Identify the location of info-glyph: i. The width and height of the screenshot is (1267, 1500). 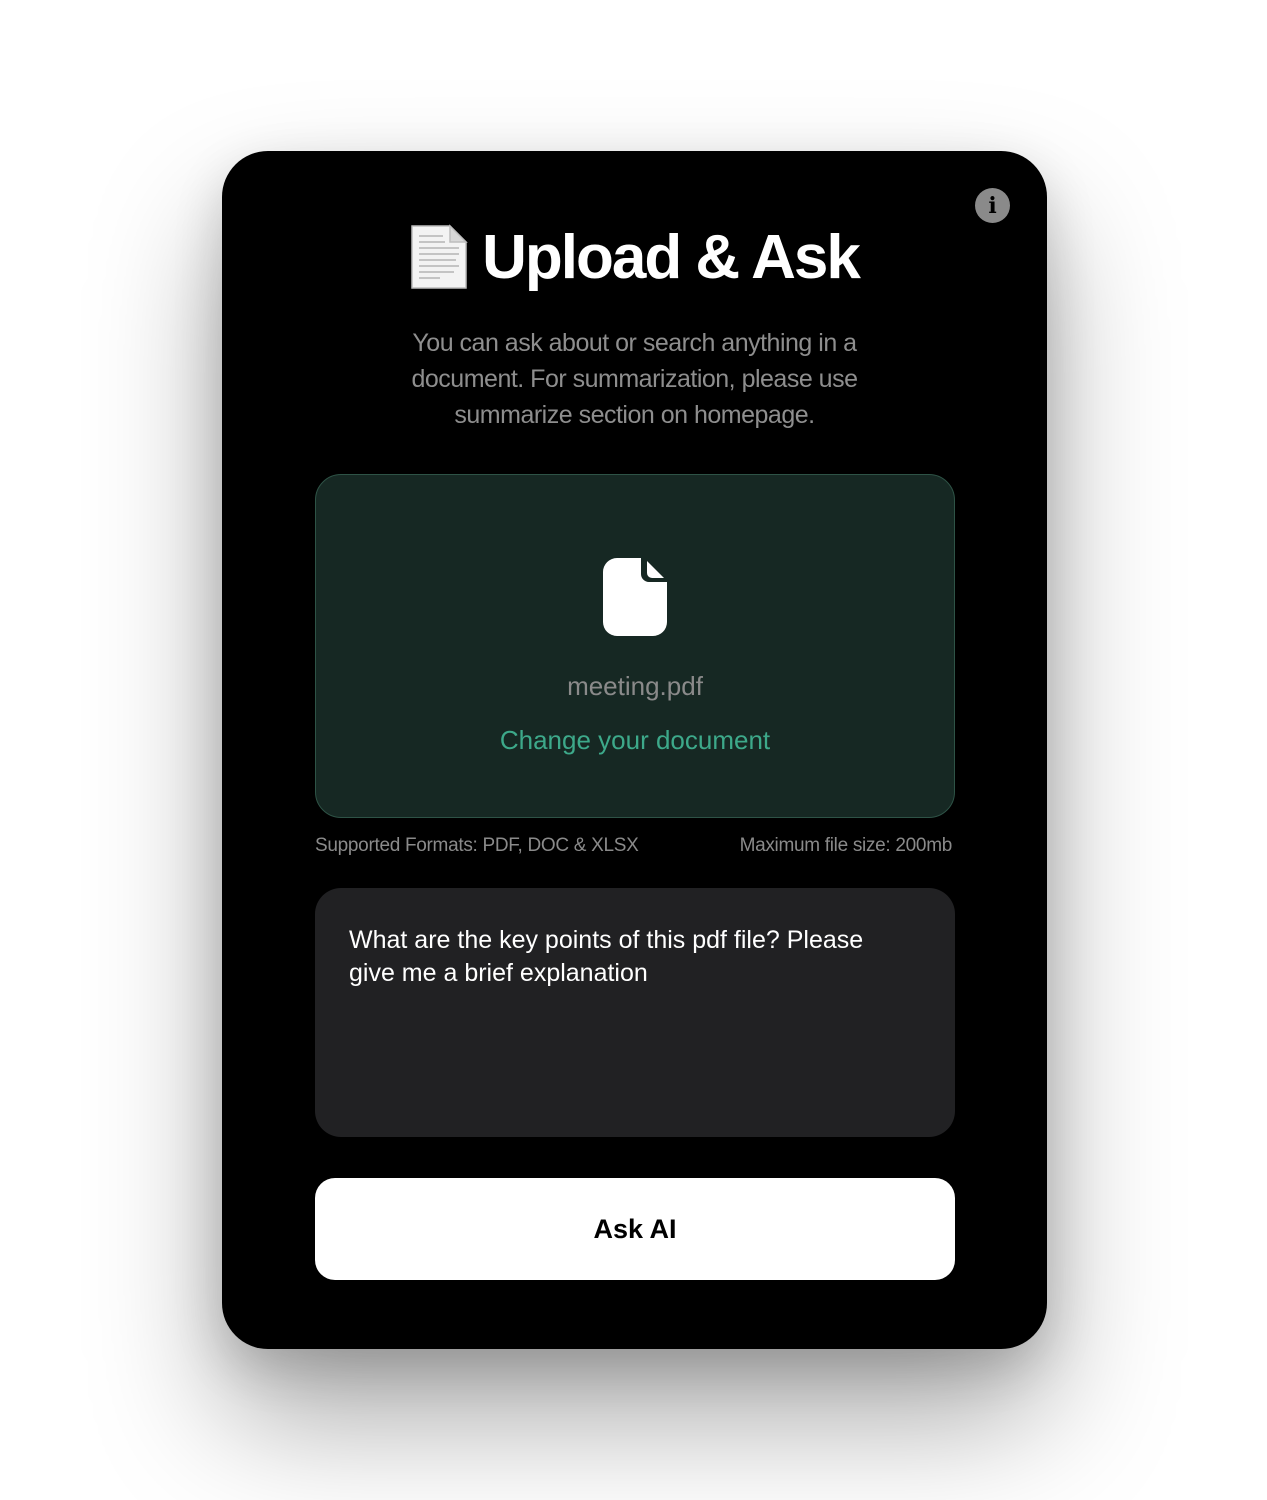
(992, 205).